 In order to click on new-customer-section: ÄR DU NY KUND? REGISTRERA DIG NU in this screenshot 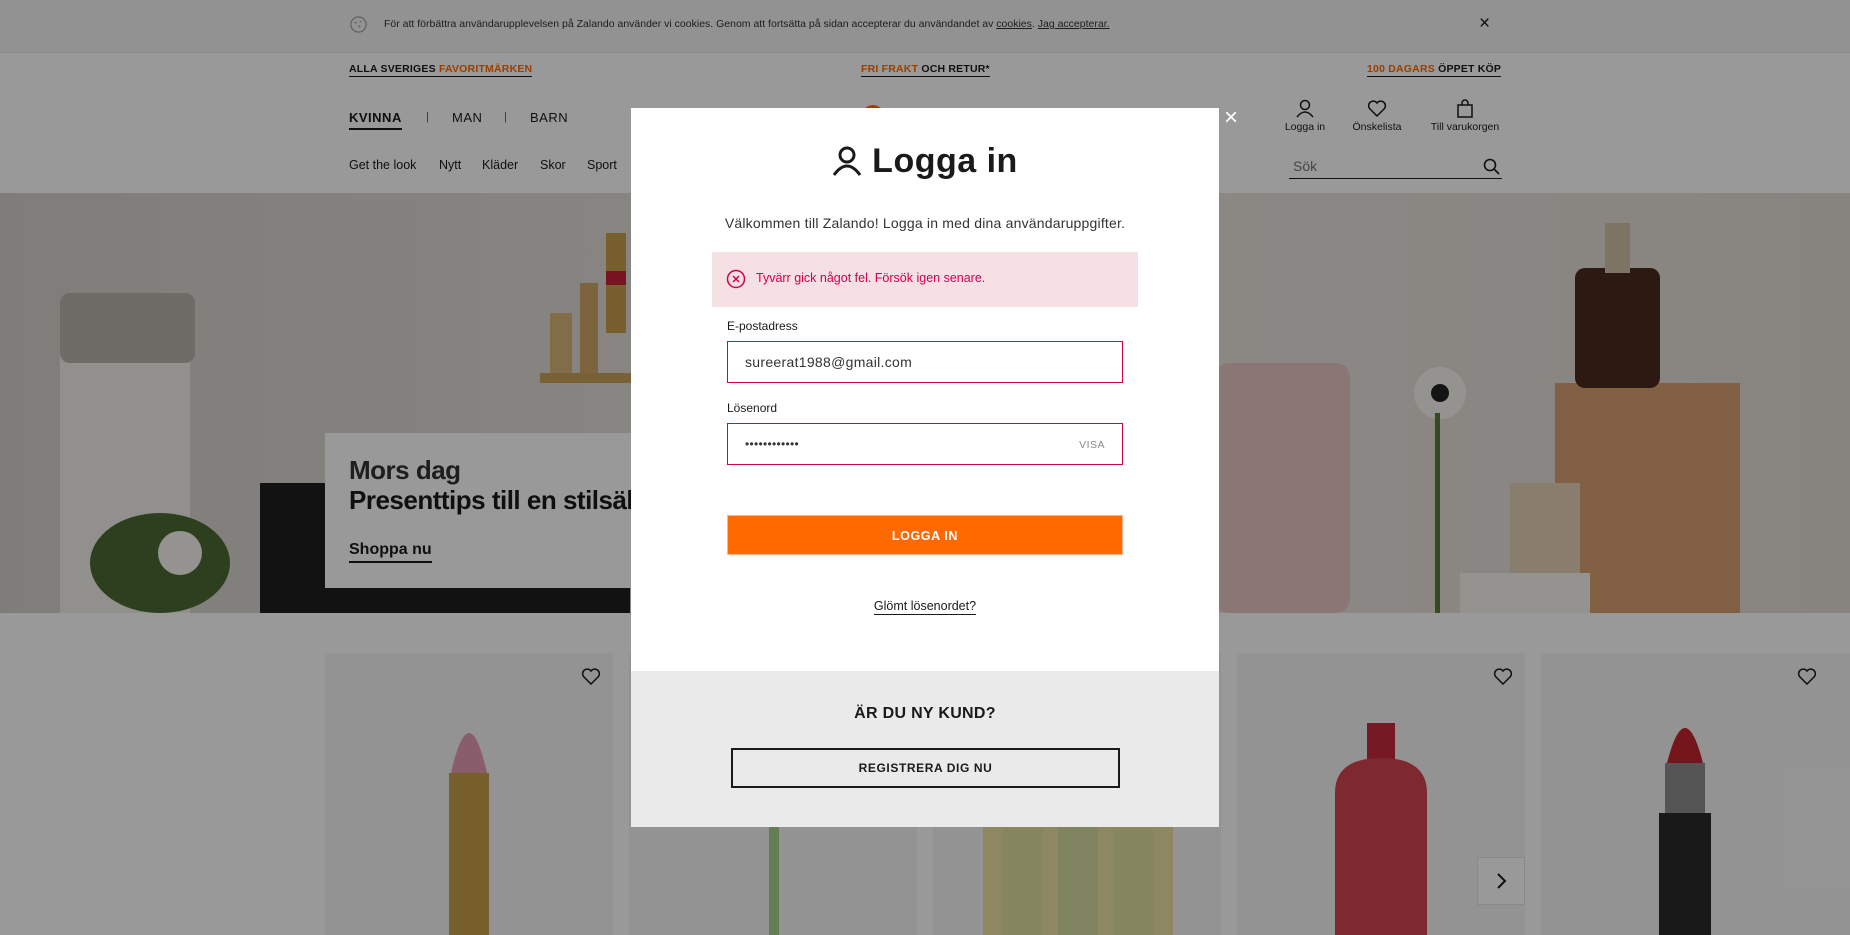, I will do `click(925, 749)`.